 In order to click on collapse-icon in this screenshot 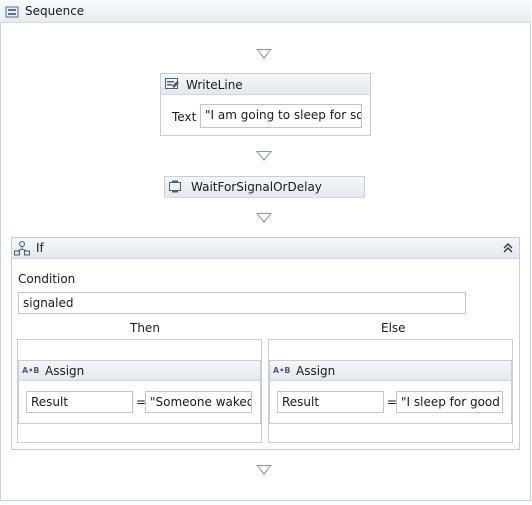, I will do `click(508, 248)`.